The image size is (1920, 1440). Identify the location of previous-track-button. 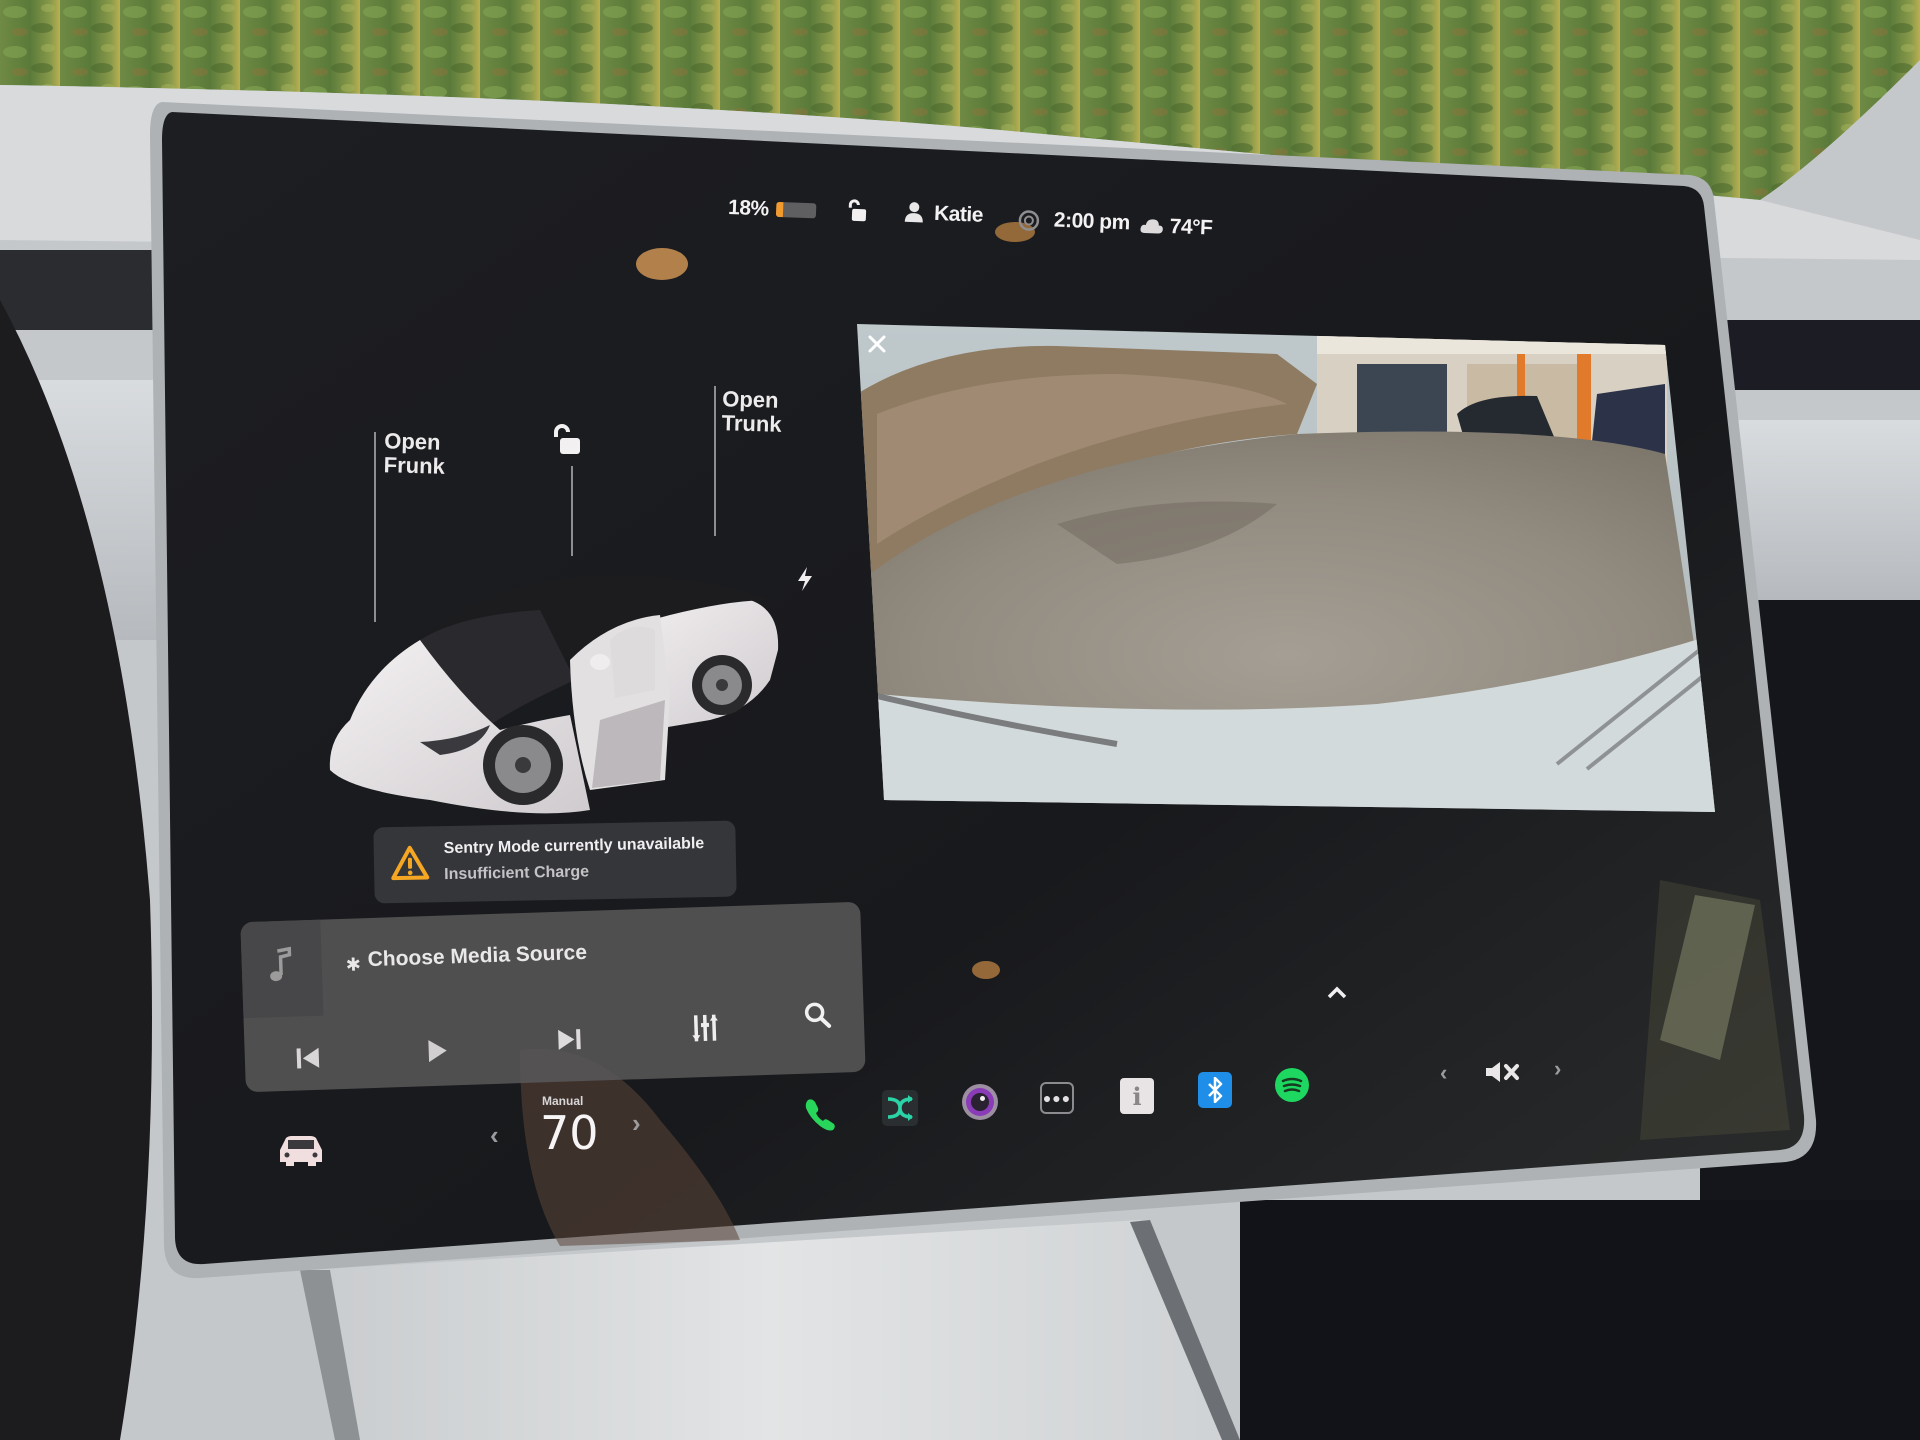
(309, 1061).